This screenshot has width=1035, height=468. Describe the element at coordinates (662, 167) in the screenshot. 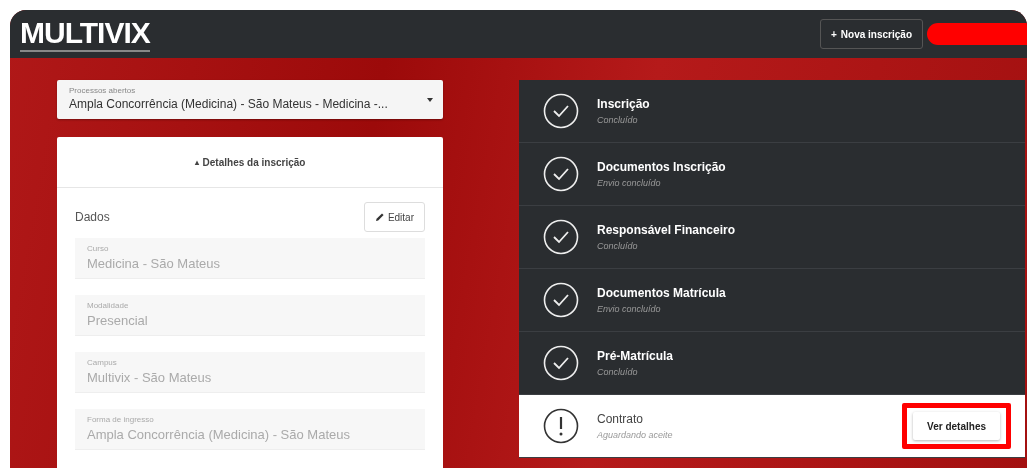

I see `step-title: Documentos Inscrição` at that location.